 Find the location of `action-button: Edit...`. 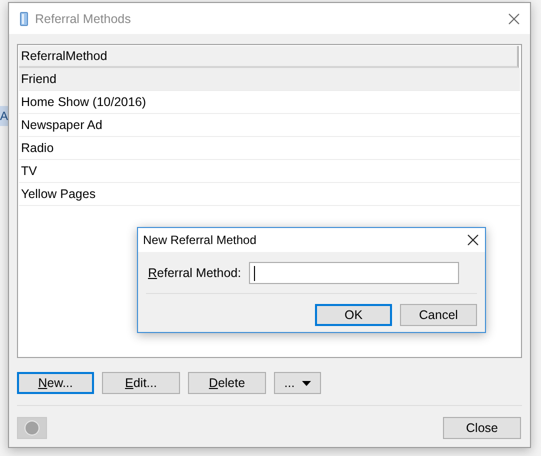

action-button: Edit... is located at coordinates (141, 383).